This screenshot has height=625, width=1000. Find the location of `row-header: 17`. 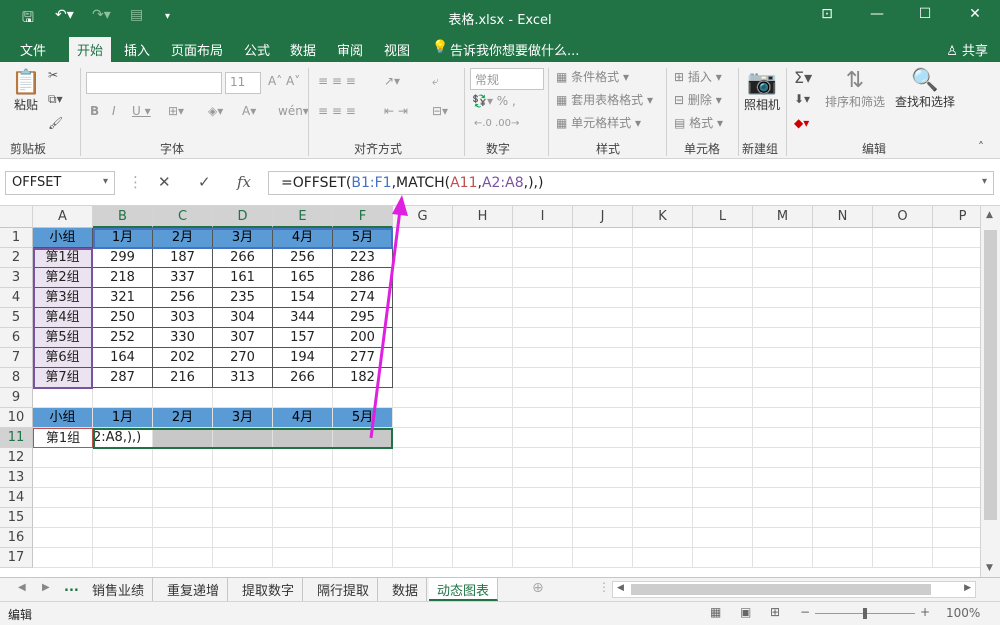

row-header: 17 is located at coordinates (16, 558).